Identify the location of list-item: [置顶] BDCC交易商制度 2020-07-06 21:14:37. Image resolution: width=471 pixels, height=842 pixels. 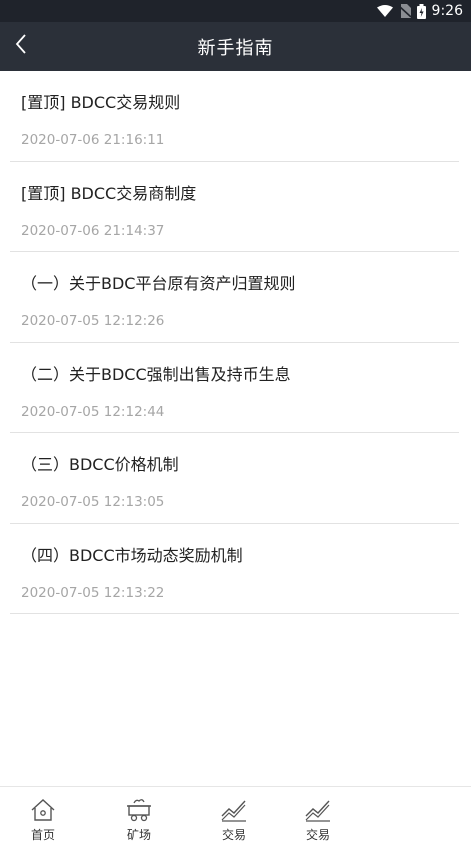
(234, 207).